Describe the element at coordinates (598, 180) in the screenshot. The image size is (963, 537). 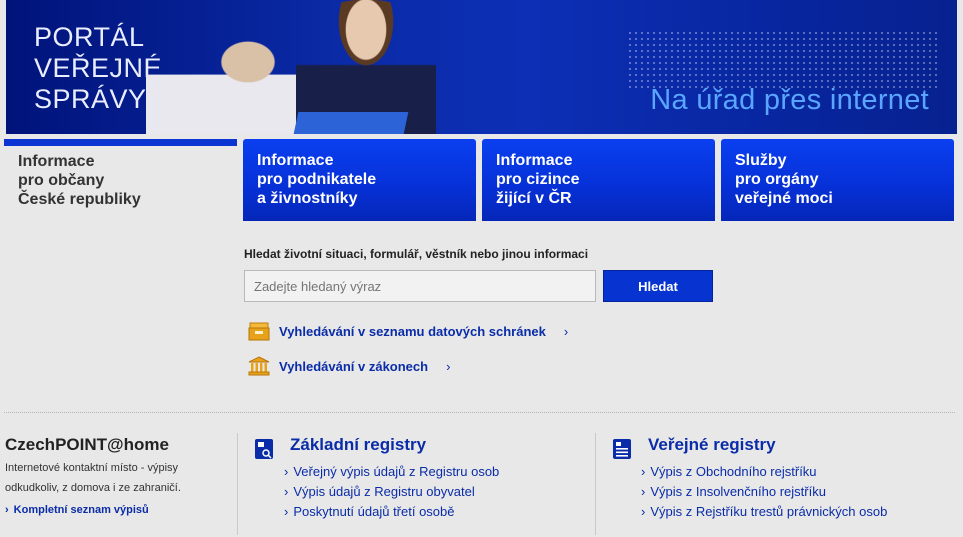
I see `tab-foreigners: Informace pro cizince žijící v ČR` at that location.